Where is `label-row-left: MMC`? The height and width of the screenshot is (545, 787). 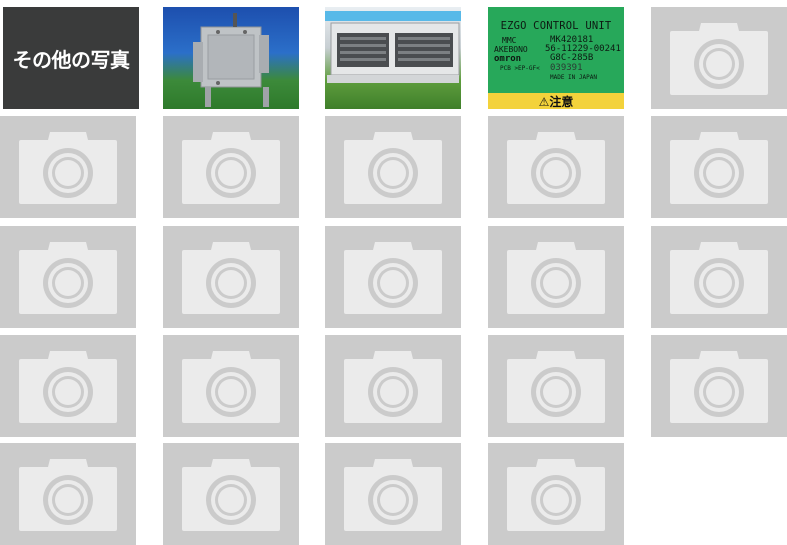 label-row-left: MMC is located at coordinates (509, 40).